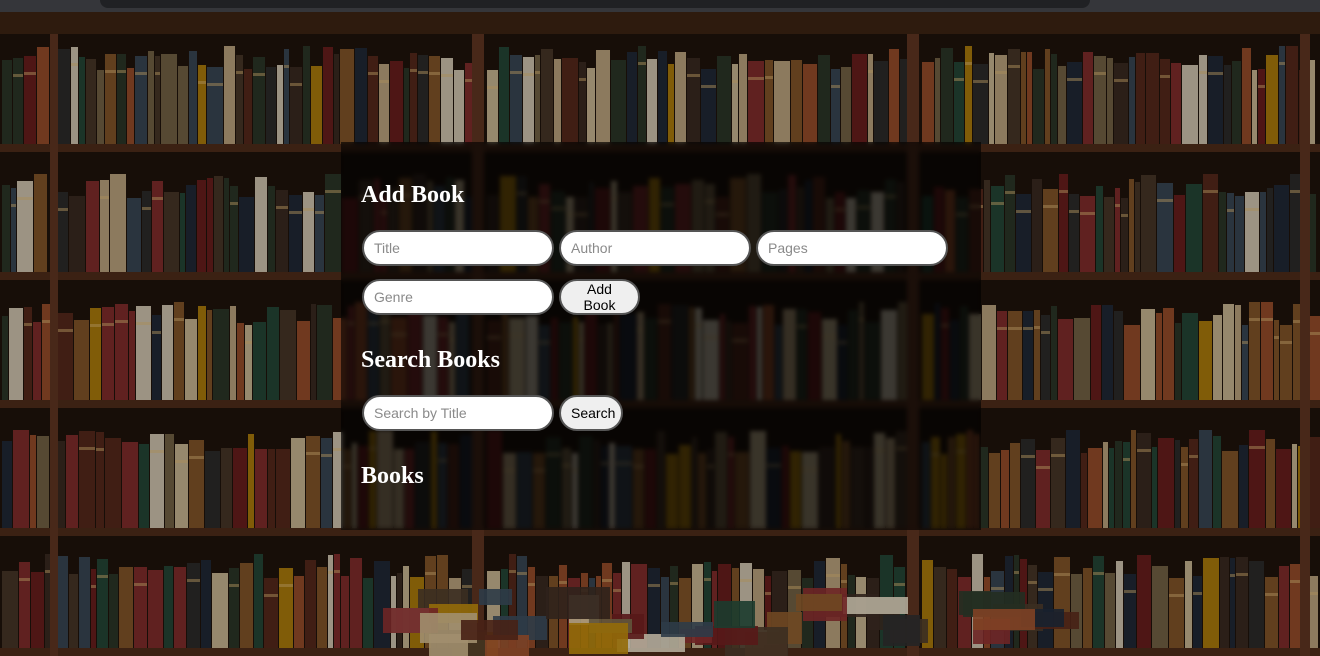  I want to click on address-bar, so click(595, 4).